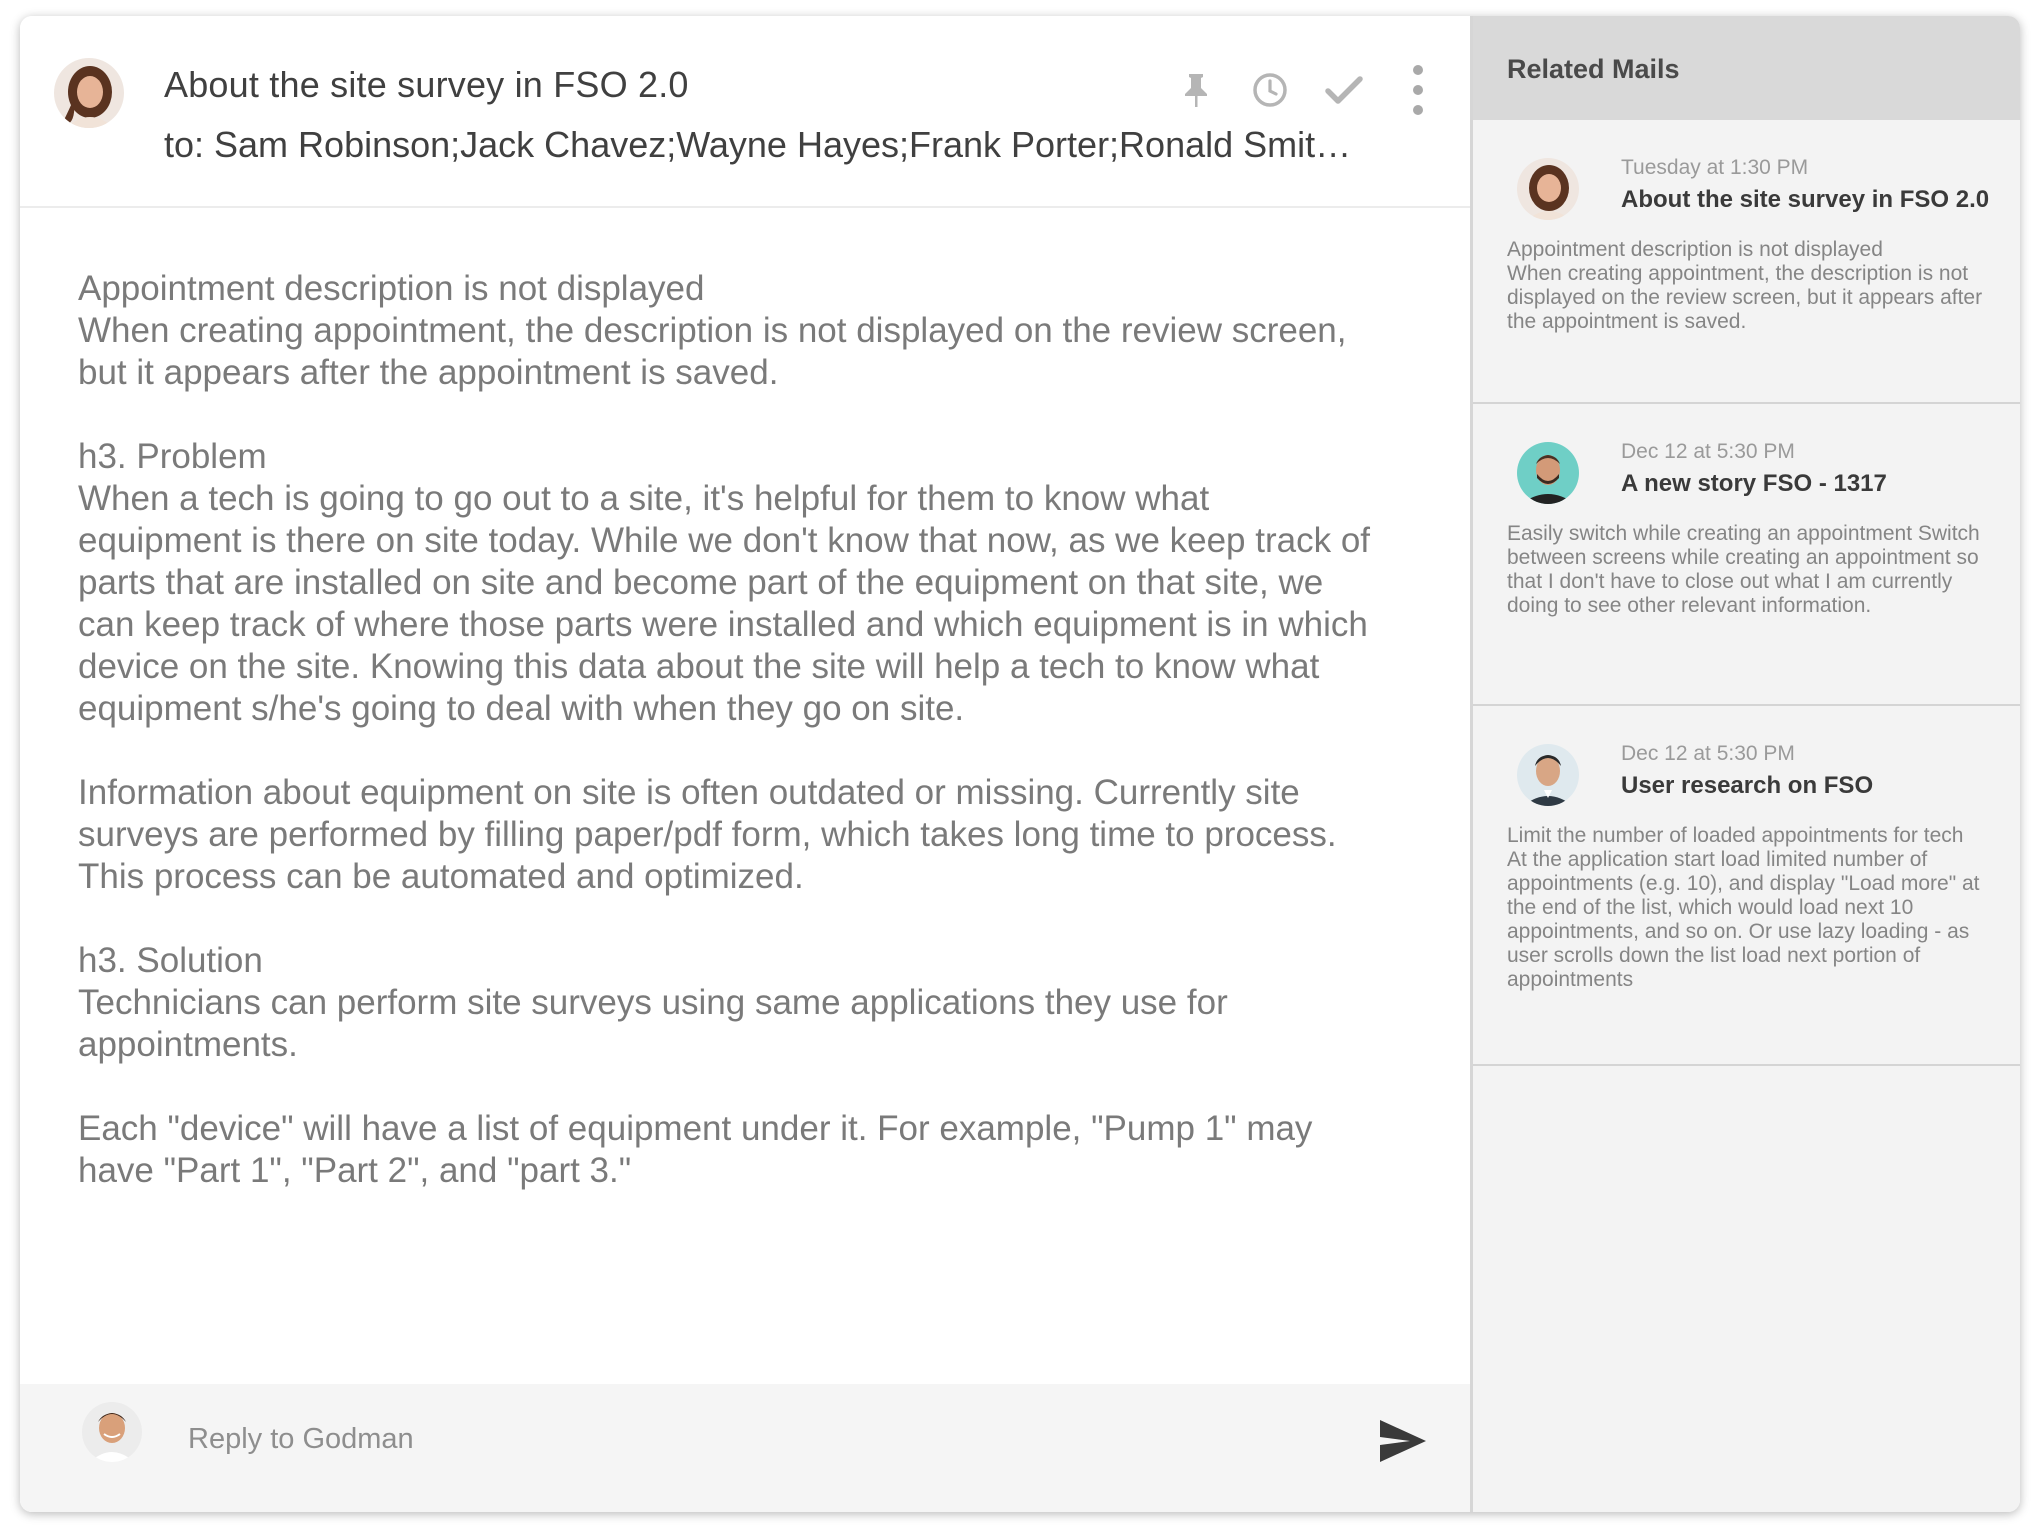  What do you see at coordinates (1754, 483) in the screenshot?
I see `related-mail-title: A new story FSO - 1317` at bounding box center [1754, 483].